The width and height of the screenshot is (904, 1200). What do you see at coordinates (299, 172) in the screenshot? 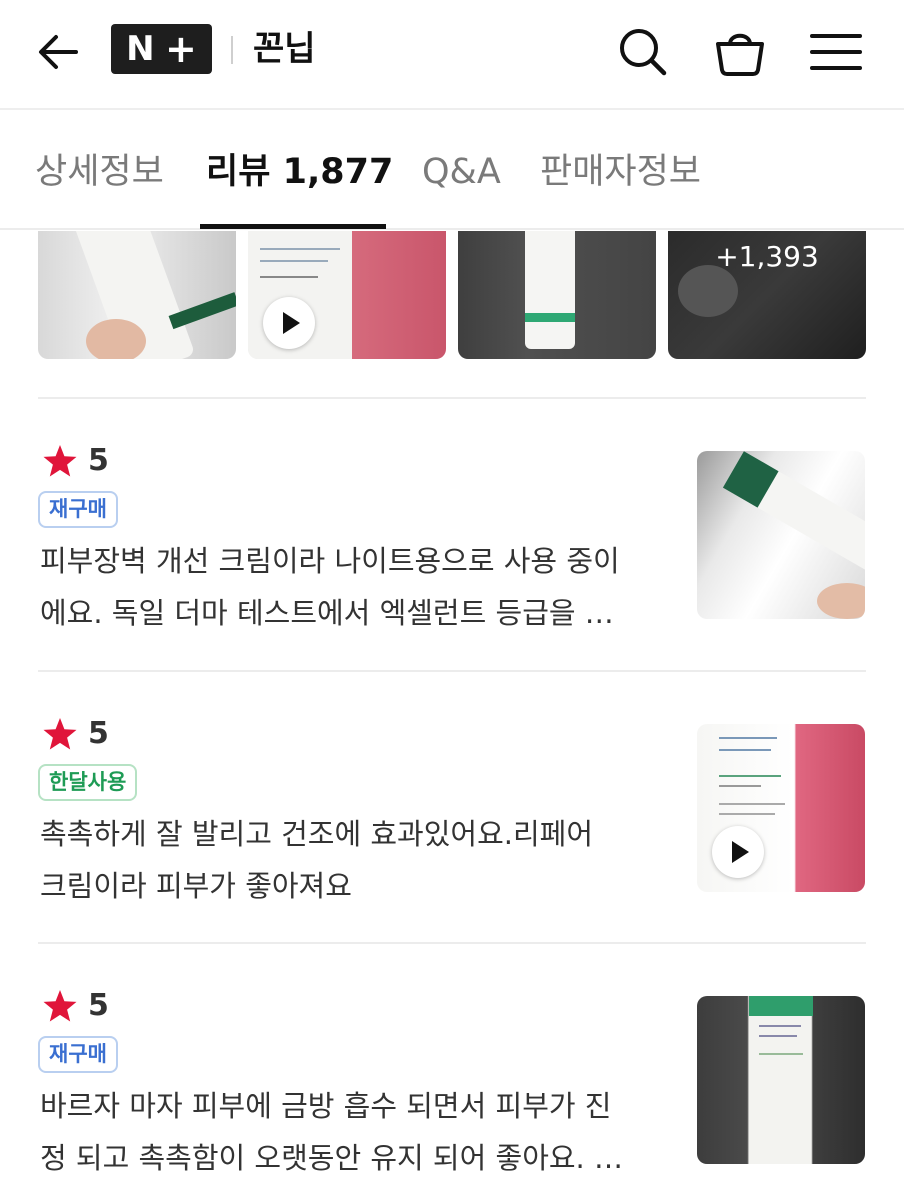
I see `tab-reviews: 리뷰 1,877` at bounding box center [299, 172].